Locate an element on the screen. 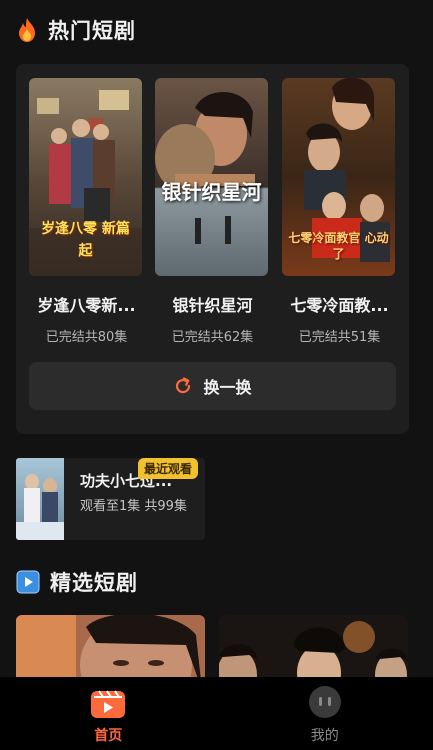 The image size is (433, 750). drama-status: 已完结共51集 is located at coordinates (339, 337).